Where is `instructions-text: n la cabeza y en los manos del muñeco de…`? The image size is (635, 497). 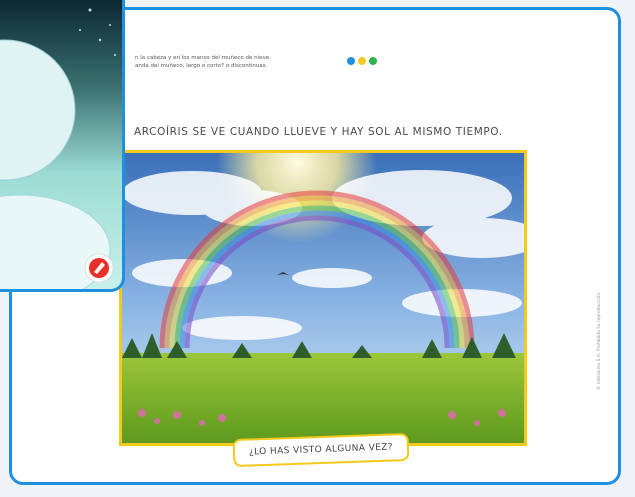
instructions-text: n la cabeza y en los manos del muñeco de… is located at coordinates (203, 62).